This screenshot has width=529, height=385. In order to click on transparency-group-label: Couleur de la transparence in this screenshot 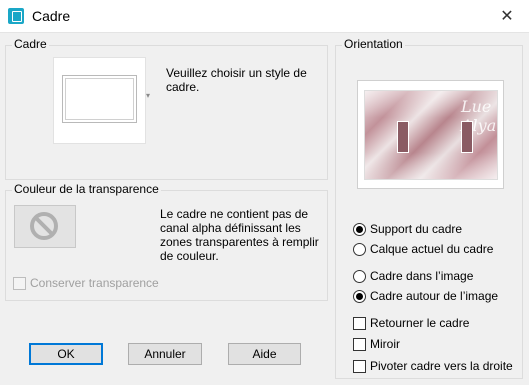, I will do `click(86, 189)`.